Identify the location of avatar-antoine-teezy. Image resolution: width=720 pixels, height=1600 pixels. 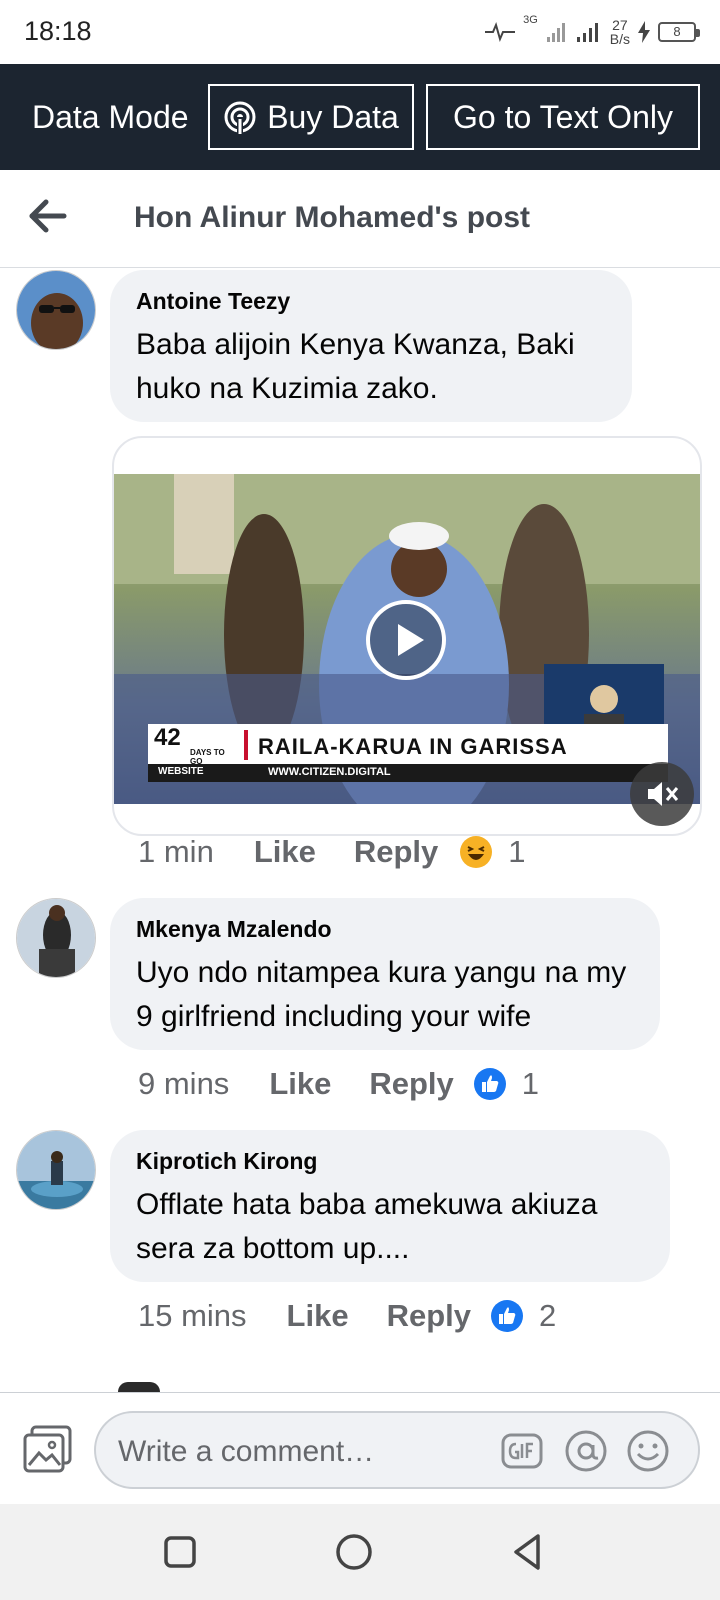
(56, 310).